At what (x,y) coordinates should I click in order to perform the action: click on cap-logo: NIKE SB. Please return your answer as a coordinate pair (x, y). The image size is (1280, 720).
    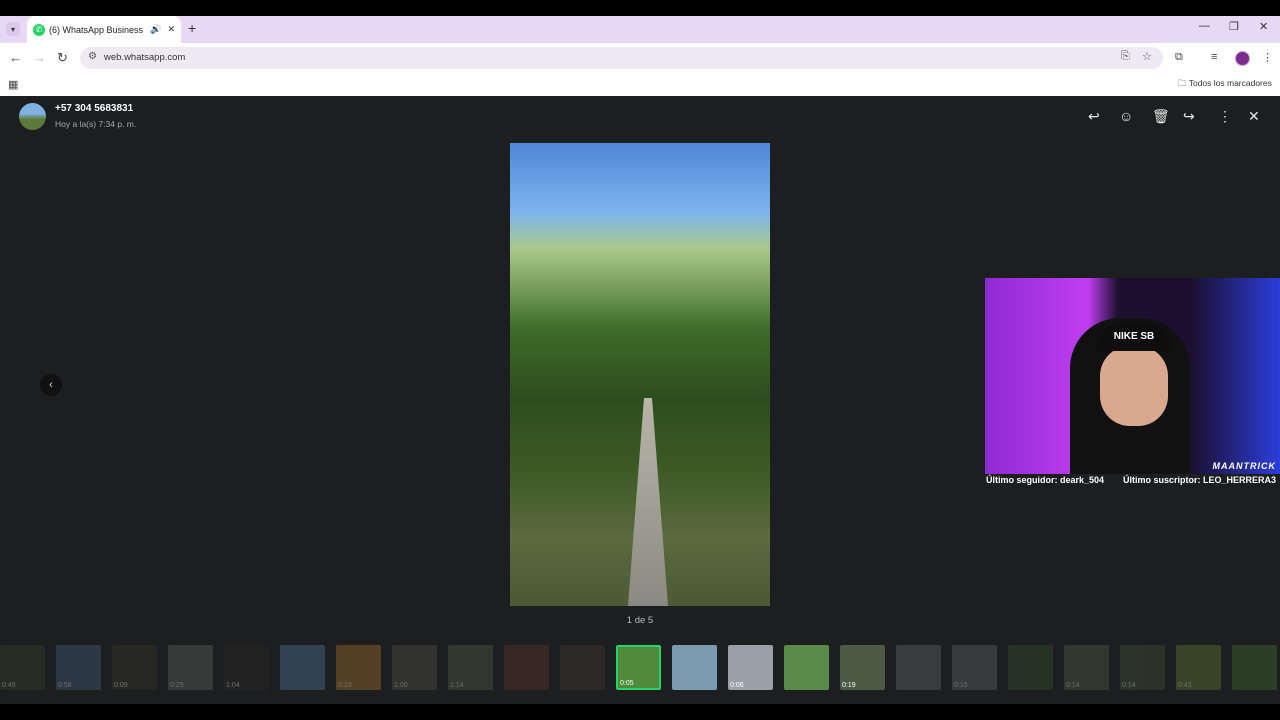
    Looking at the image, I should click on (1134, 337).